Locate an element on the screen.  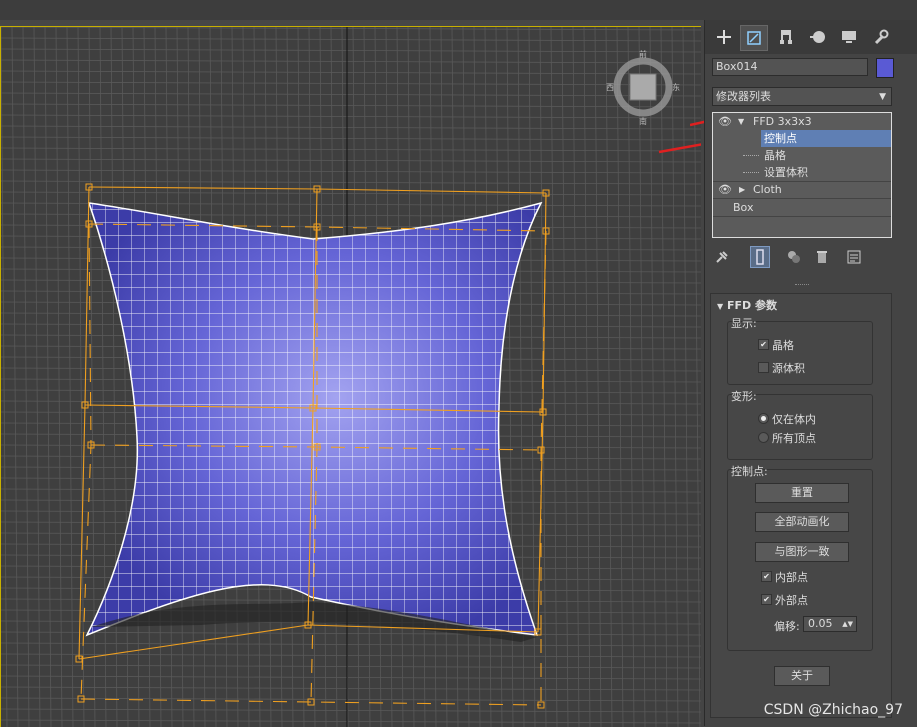
display-tab is located at coordinates (849, 37).